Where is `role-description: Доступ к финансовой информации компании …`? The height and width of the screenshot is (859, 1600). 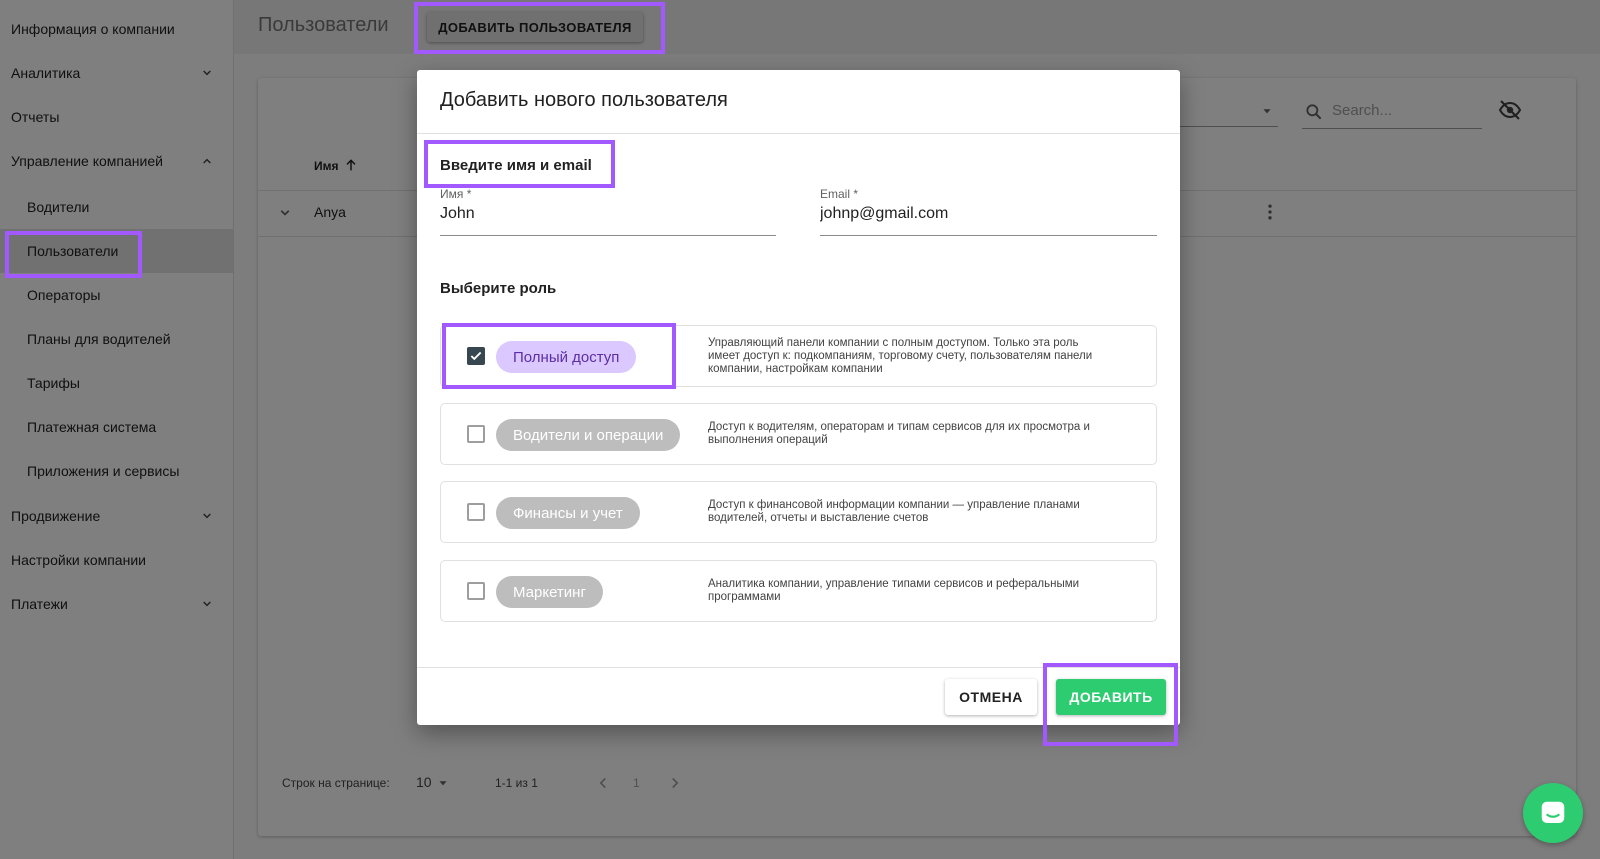
role-description: Доступ к финансовой информации компании … is located at coordinates (894, 511).